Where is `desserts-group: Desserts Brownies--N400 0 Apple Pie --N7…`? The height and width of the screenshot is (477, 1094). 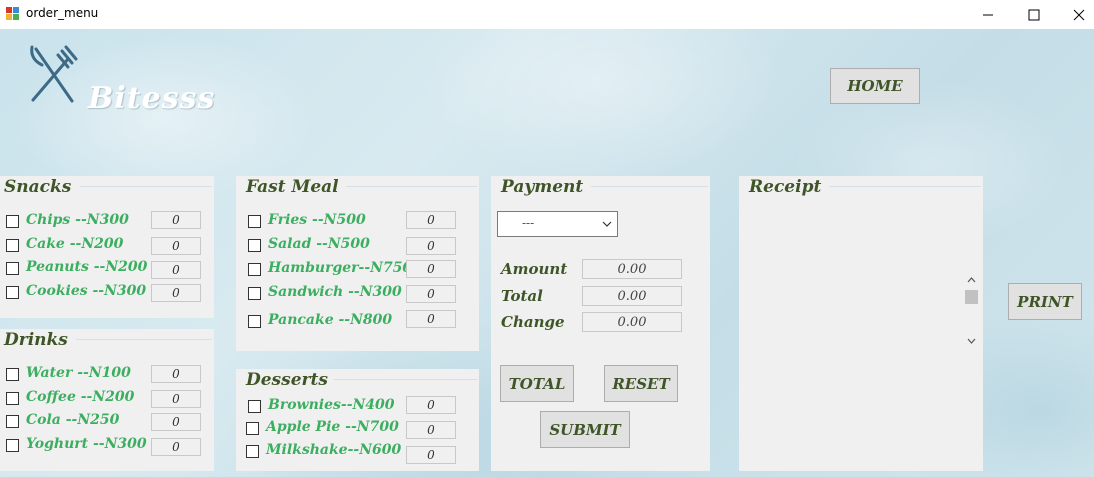 desserts-group: Desserts Brownies--N400 0 Apple Pie --N7… is located at coordinates (357, 420).